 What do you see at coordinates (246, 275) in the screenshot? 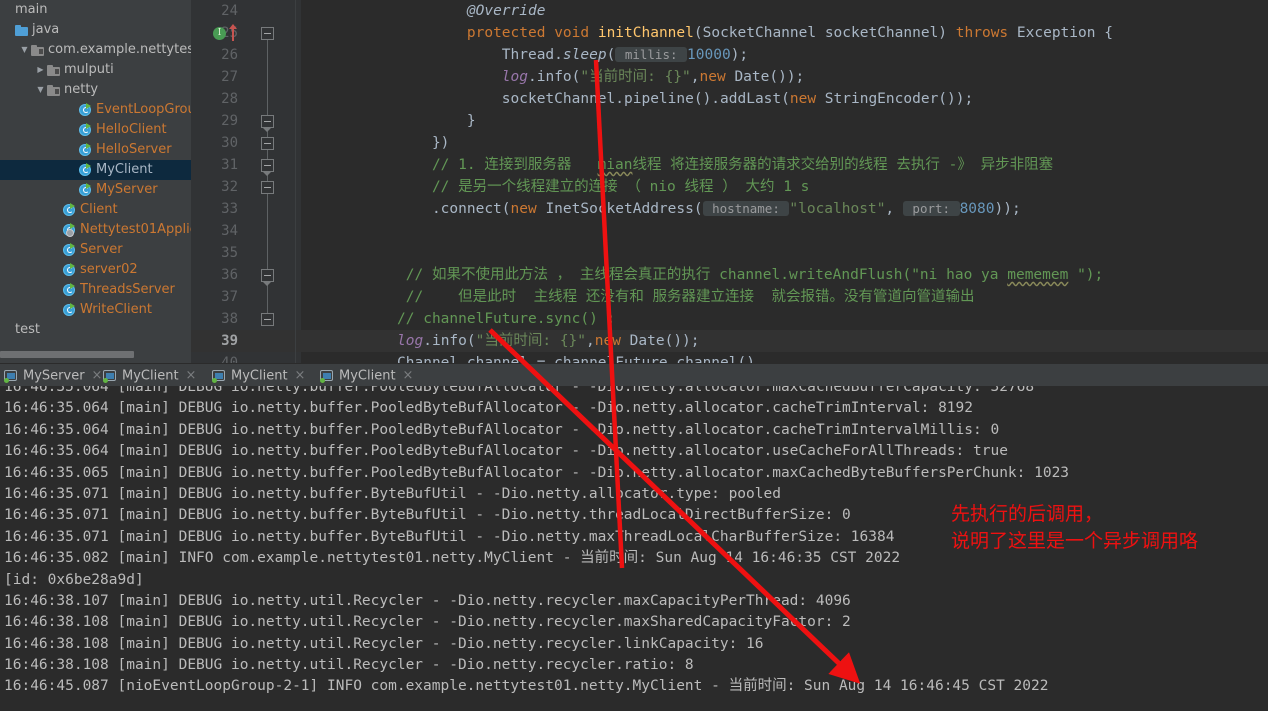
I see `gutter-row: 36` at bounding box center [246, 275].